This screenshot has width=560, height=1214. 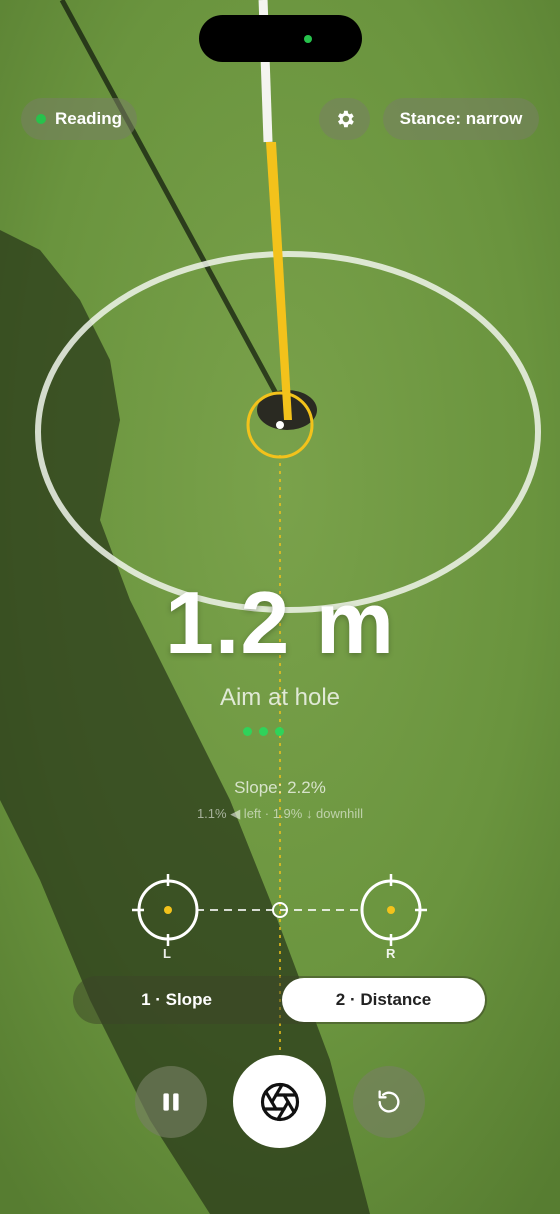 What do you see at coordinates (383, 1000) in the screenshot?
I see `mode-distance-tab: 2 · Distance` at bounding box center [383, 1000].